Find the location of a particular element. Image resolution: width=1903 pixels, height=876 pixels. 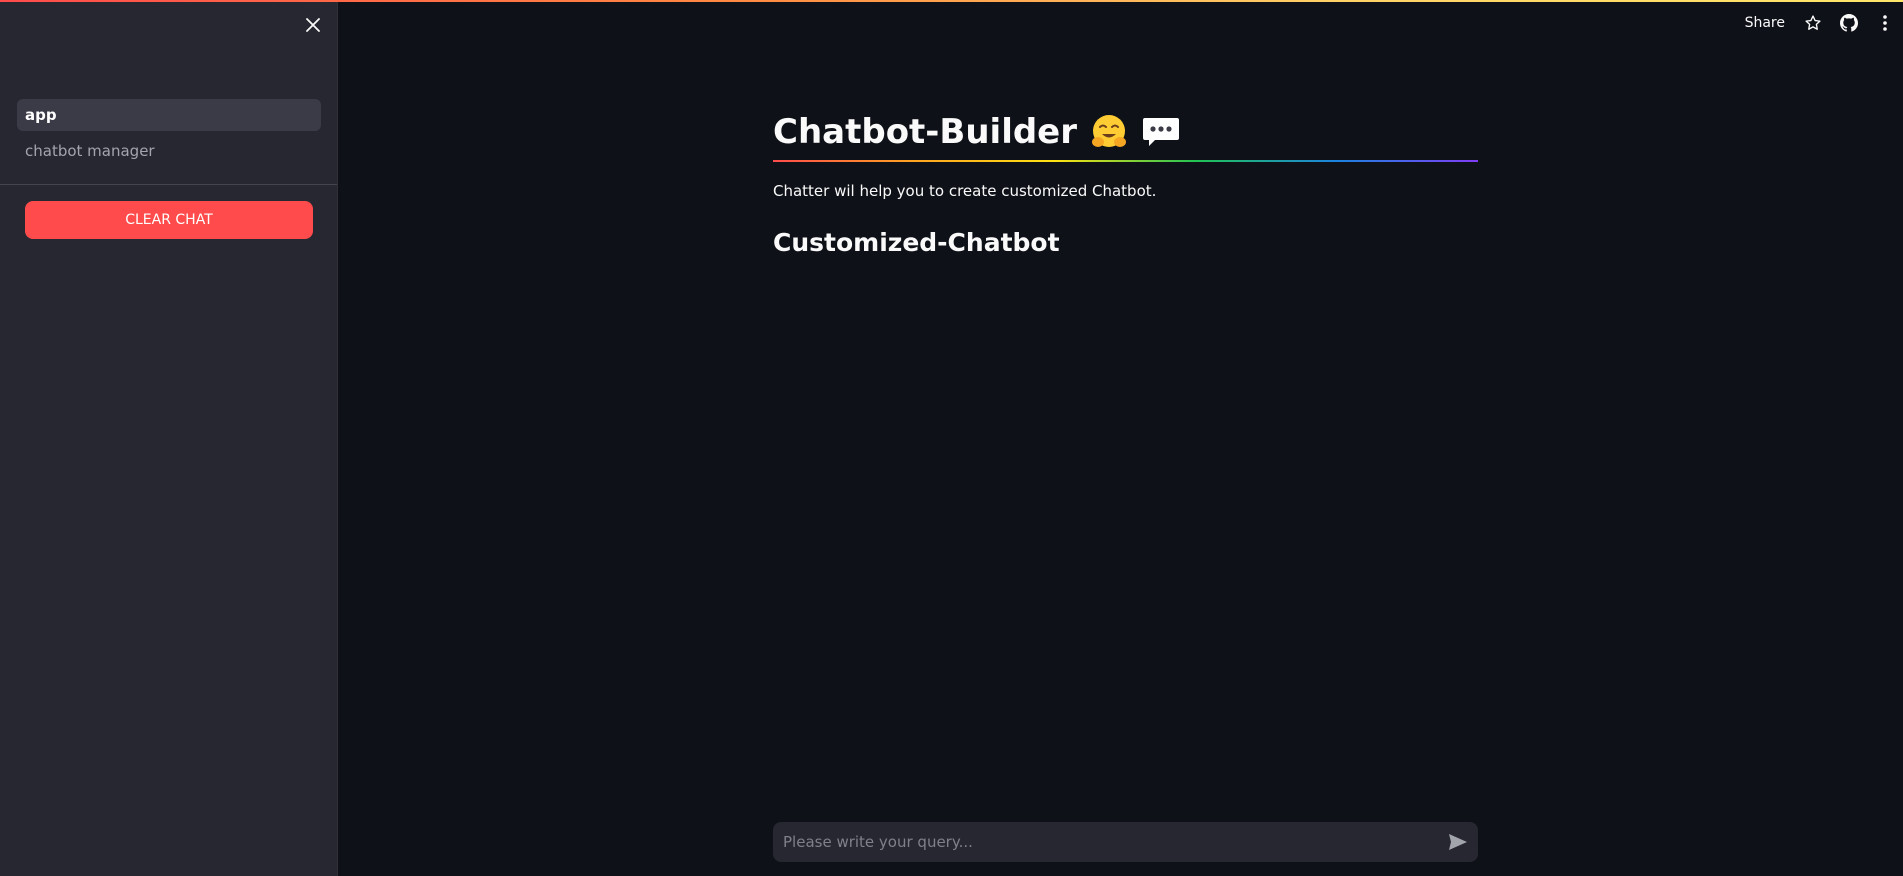

sidebar-item-app: app is located at coordinates (169, 115).